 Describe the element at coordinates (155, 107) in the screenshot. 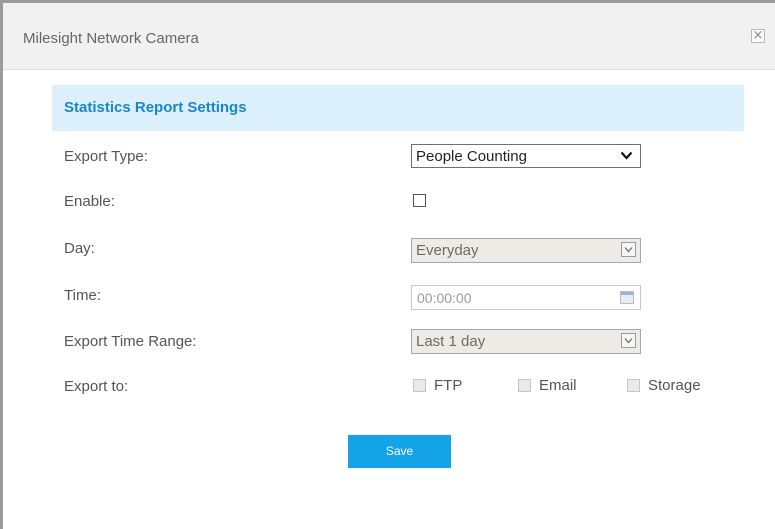

I see `section-title: Statistics Report Settings` at that location.